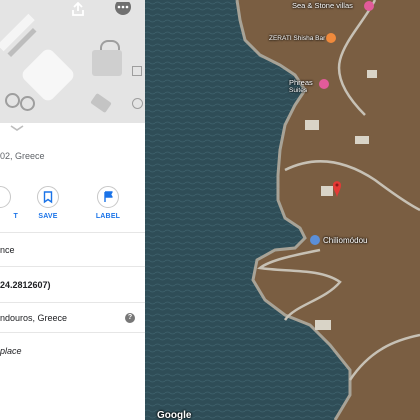 This screenshot has width=420, height=420. I want to click on bookmark-icon, so click(48, 197).